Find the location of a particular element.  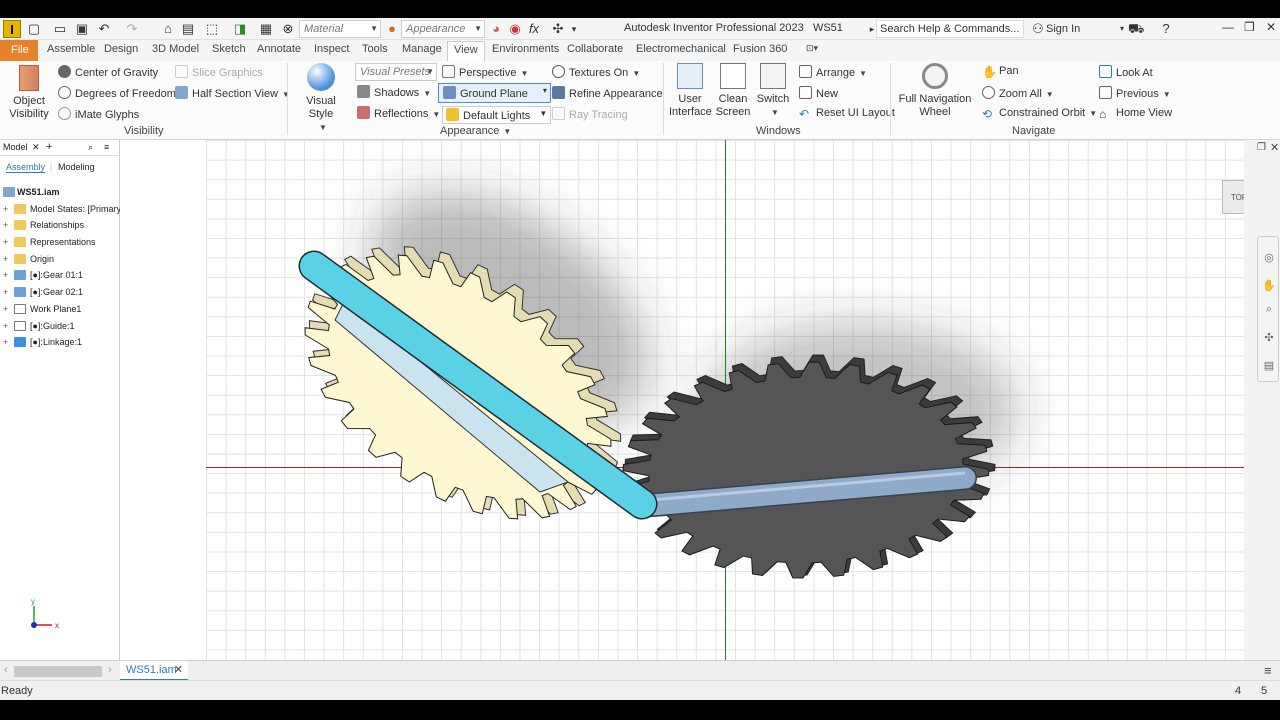

tab-manage: Manage is located at coordinates (422, 49).